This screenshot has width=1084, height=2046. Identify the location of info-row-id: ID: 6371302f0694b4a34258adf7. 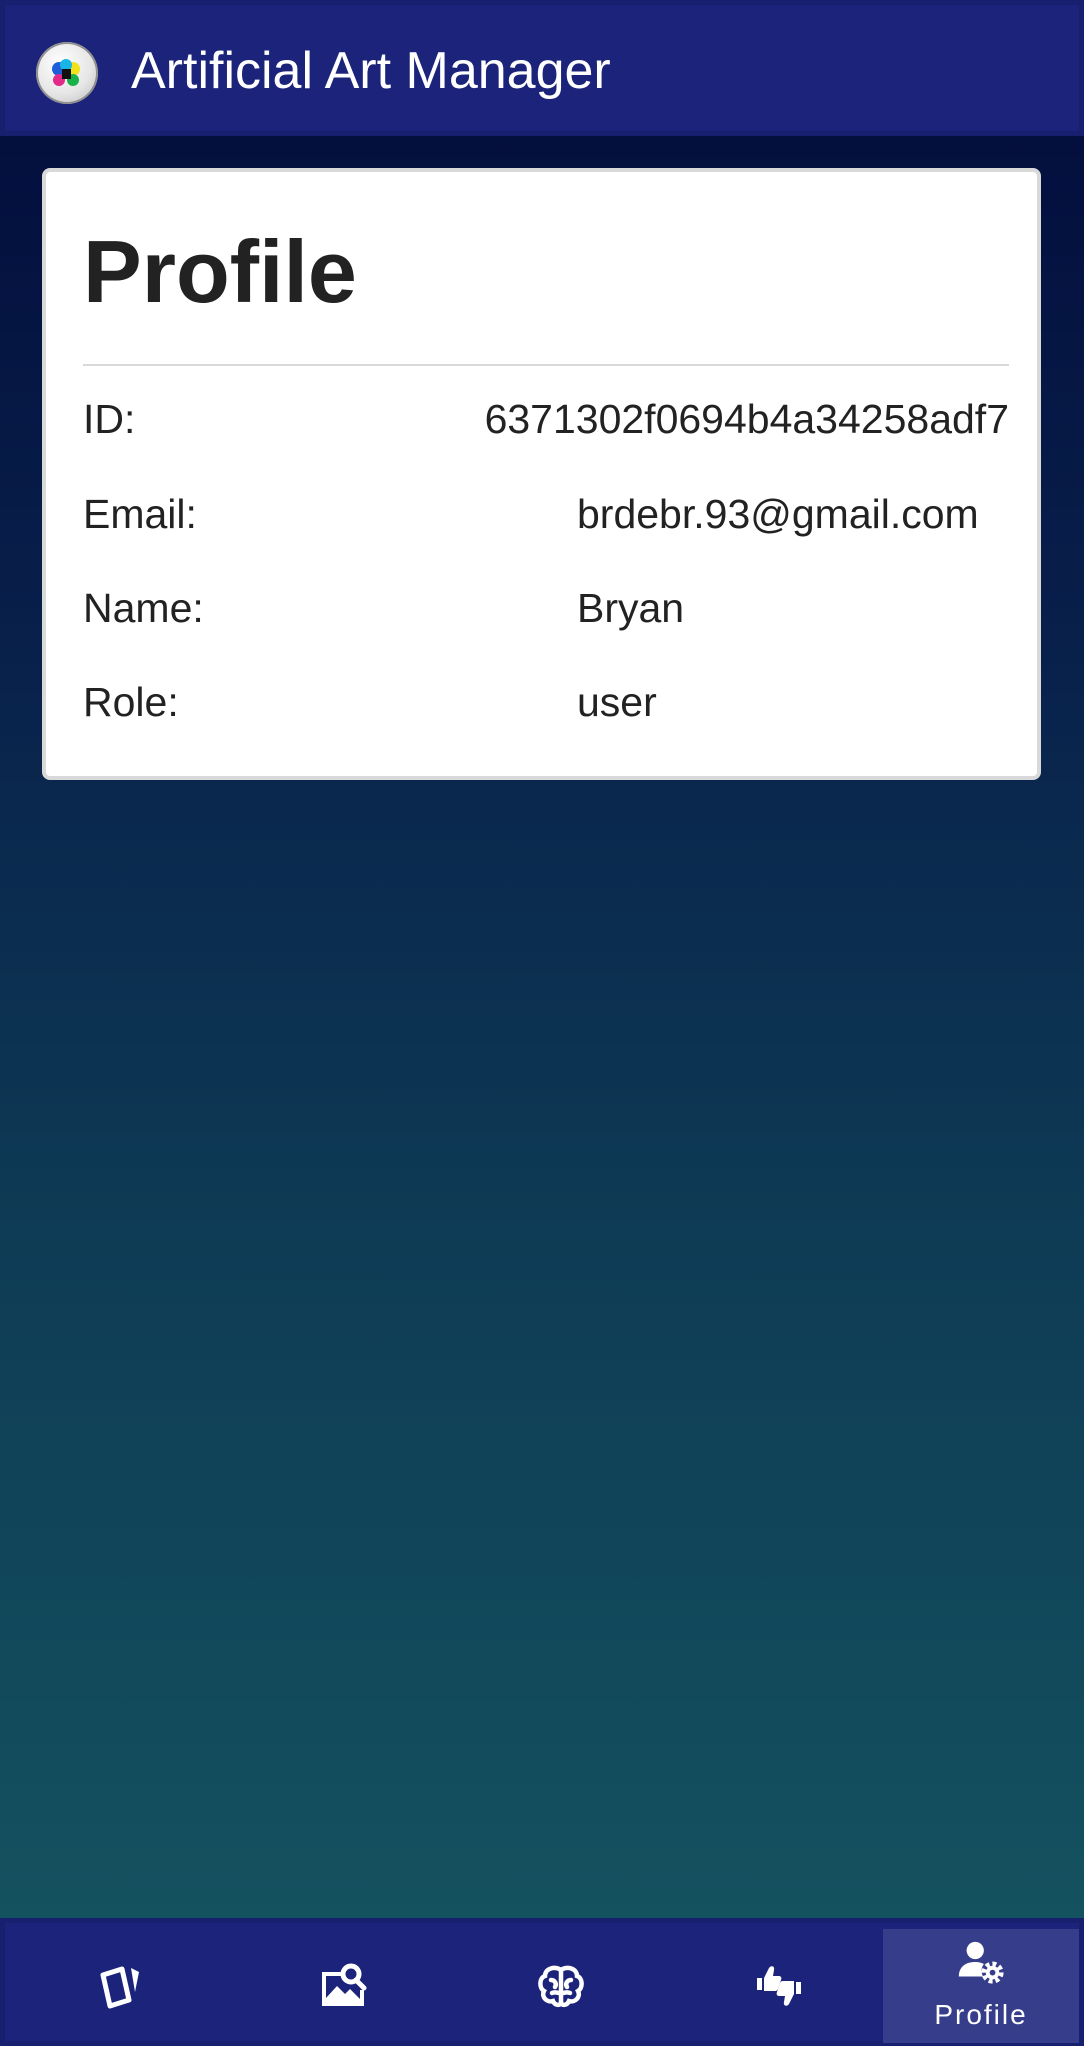
(546, 419).